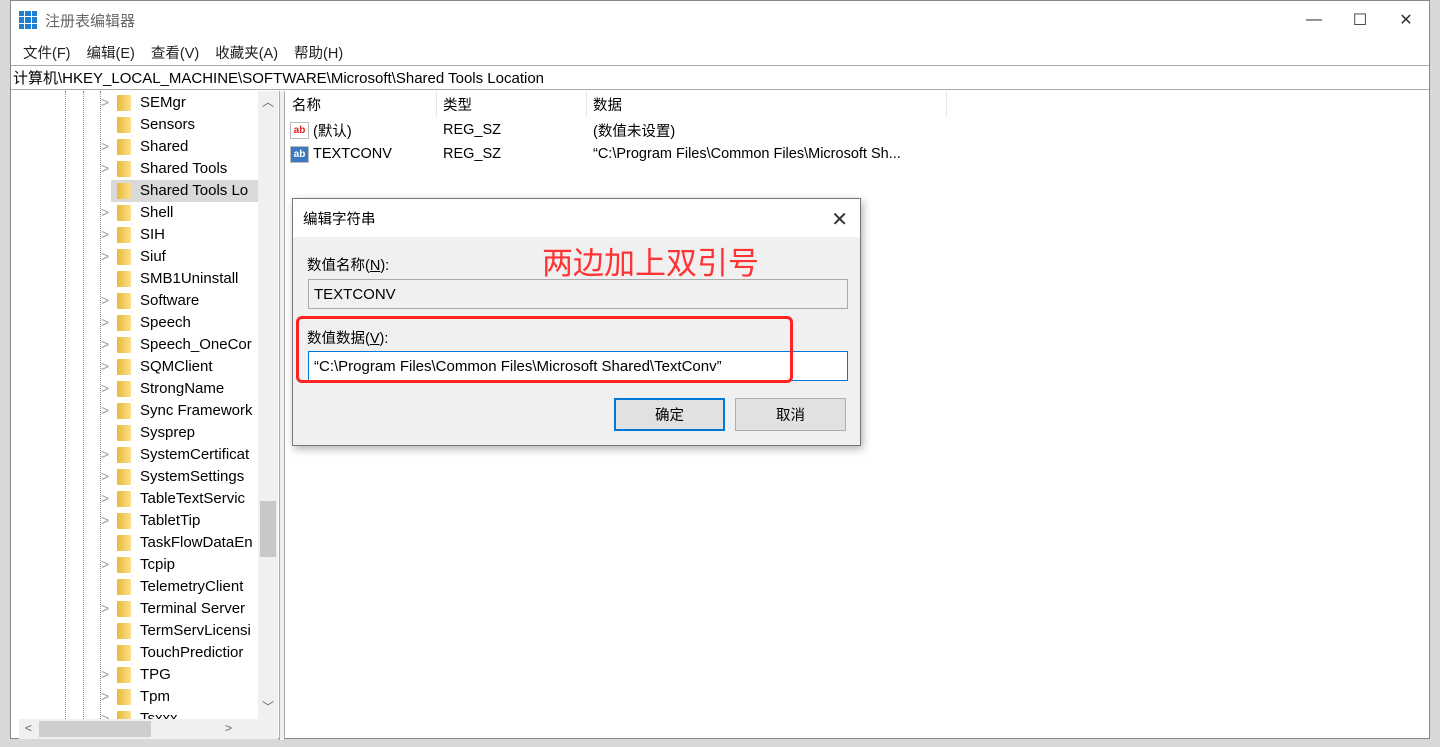  What do you see at coordinates (246, 52) in the screenshot?
I see `menu-favorites: 收藏夹(A)` at bounding box center [246, 52].